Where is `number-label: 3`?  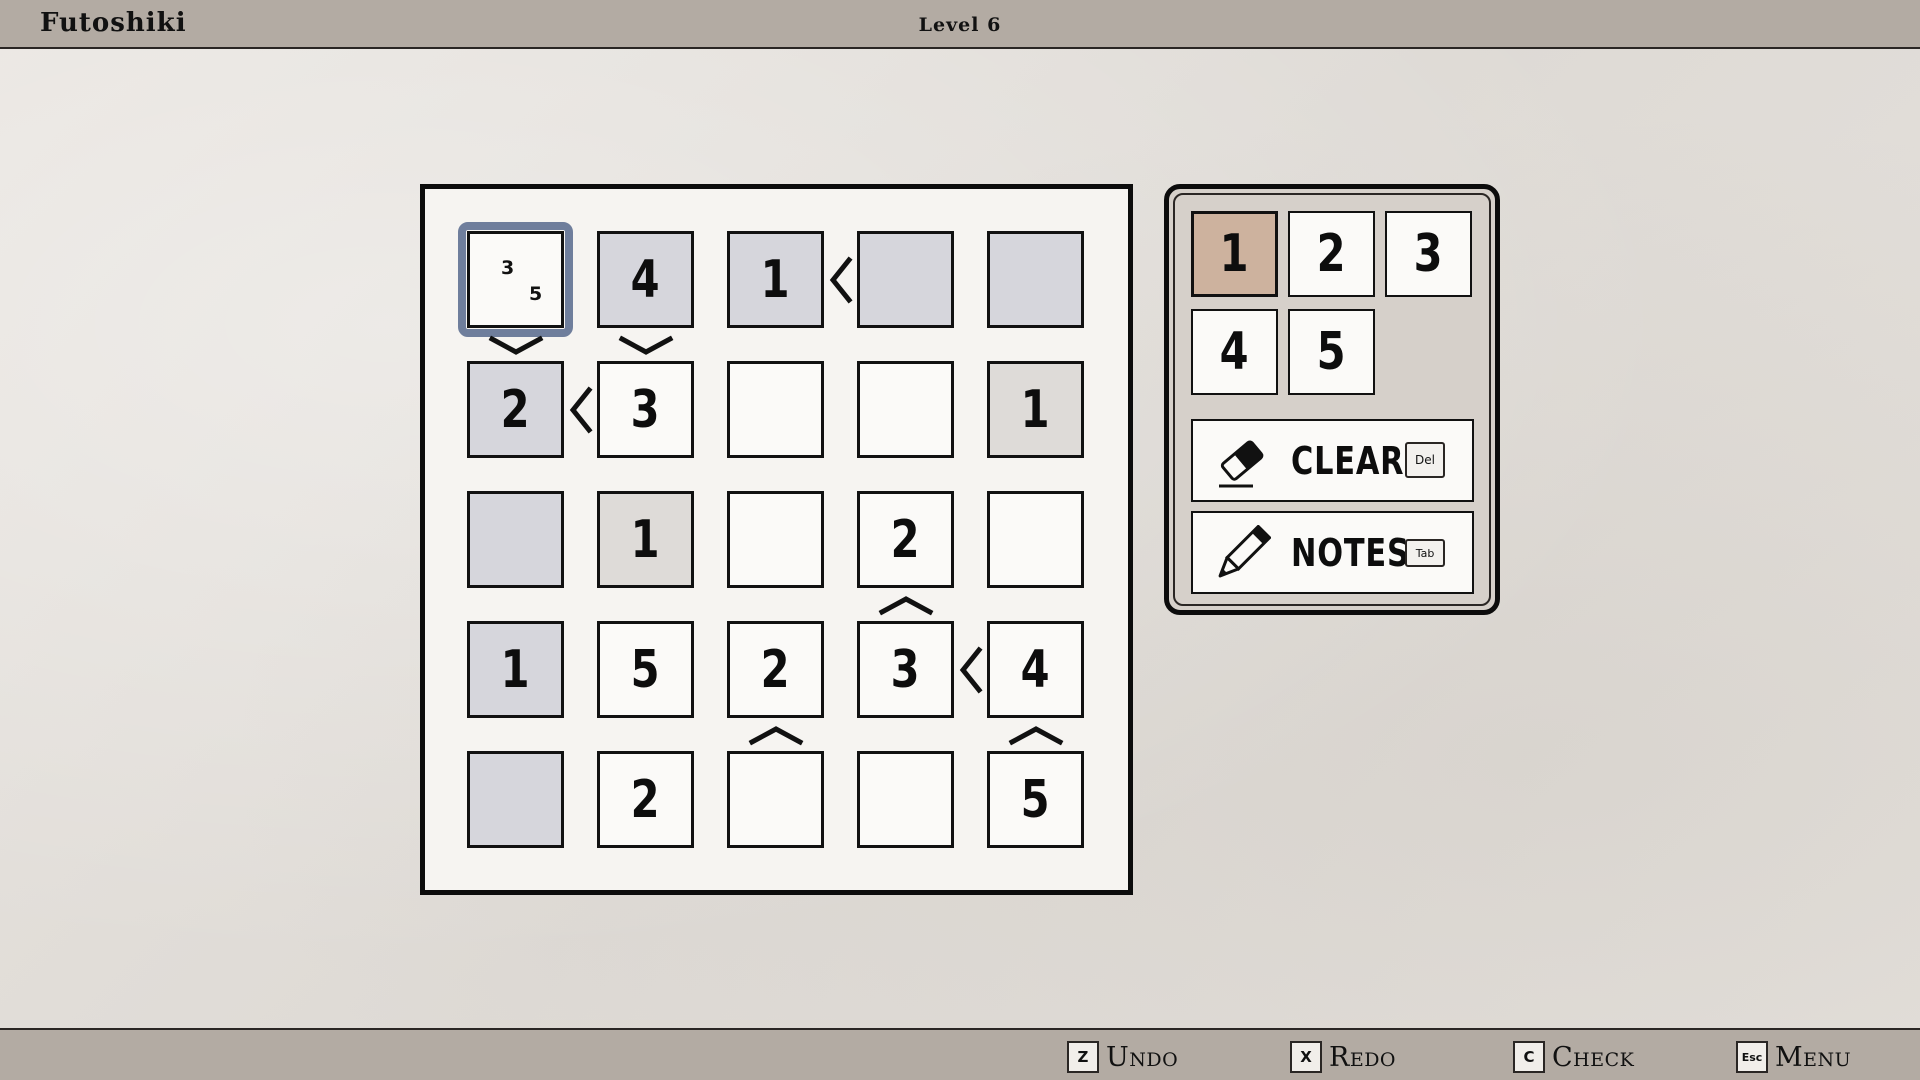
number-label: 3 is located at coordinates (1428, 254).